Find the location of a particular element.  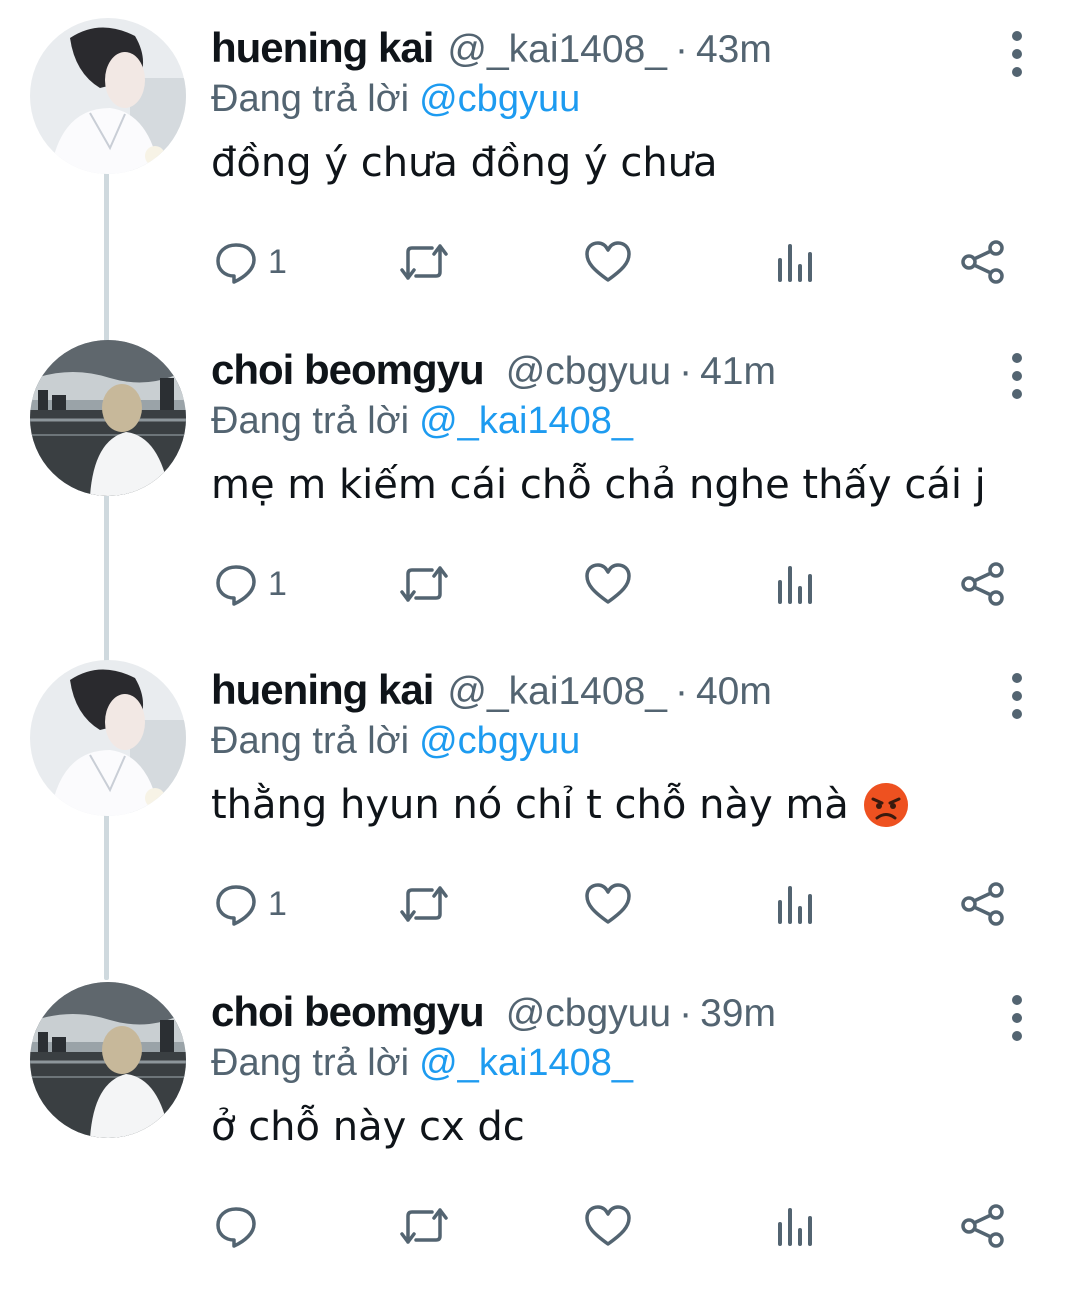

tweet-text: ở chỗ này cx dc is located at coordinates (368, 1127).